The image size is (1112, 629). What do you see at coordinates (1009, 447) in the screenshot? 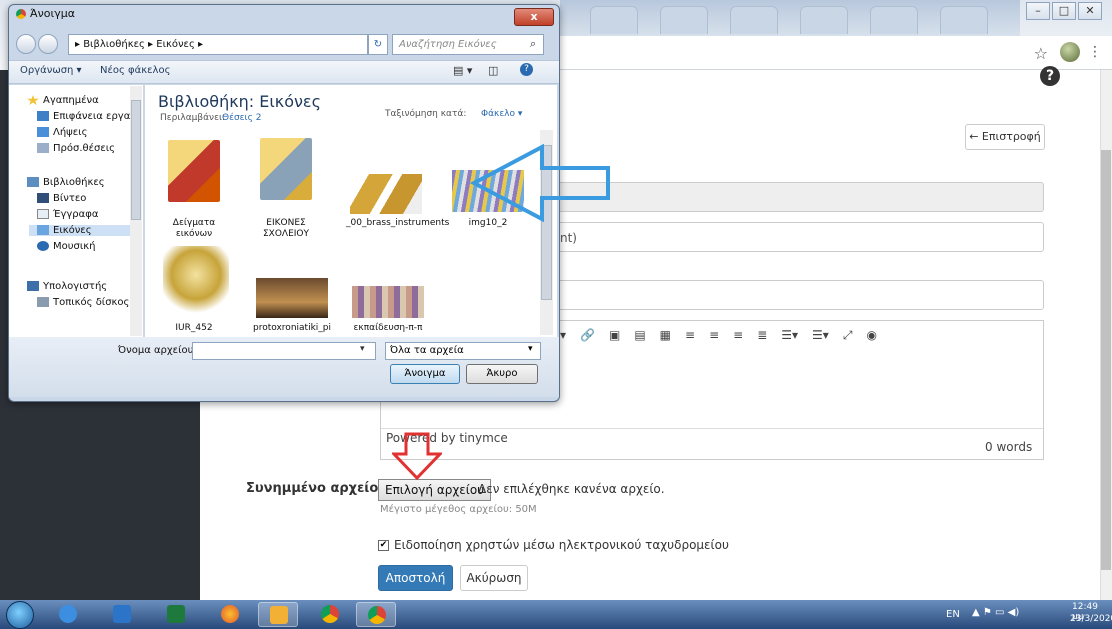
I see `editor-word-count: 0 words` at bounding box center [1009, 447].